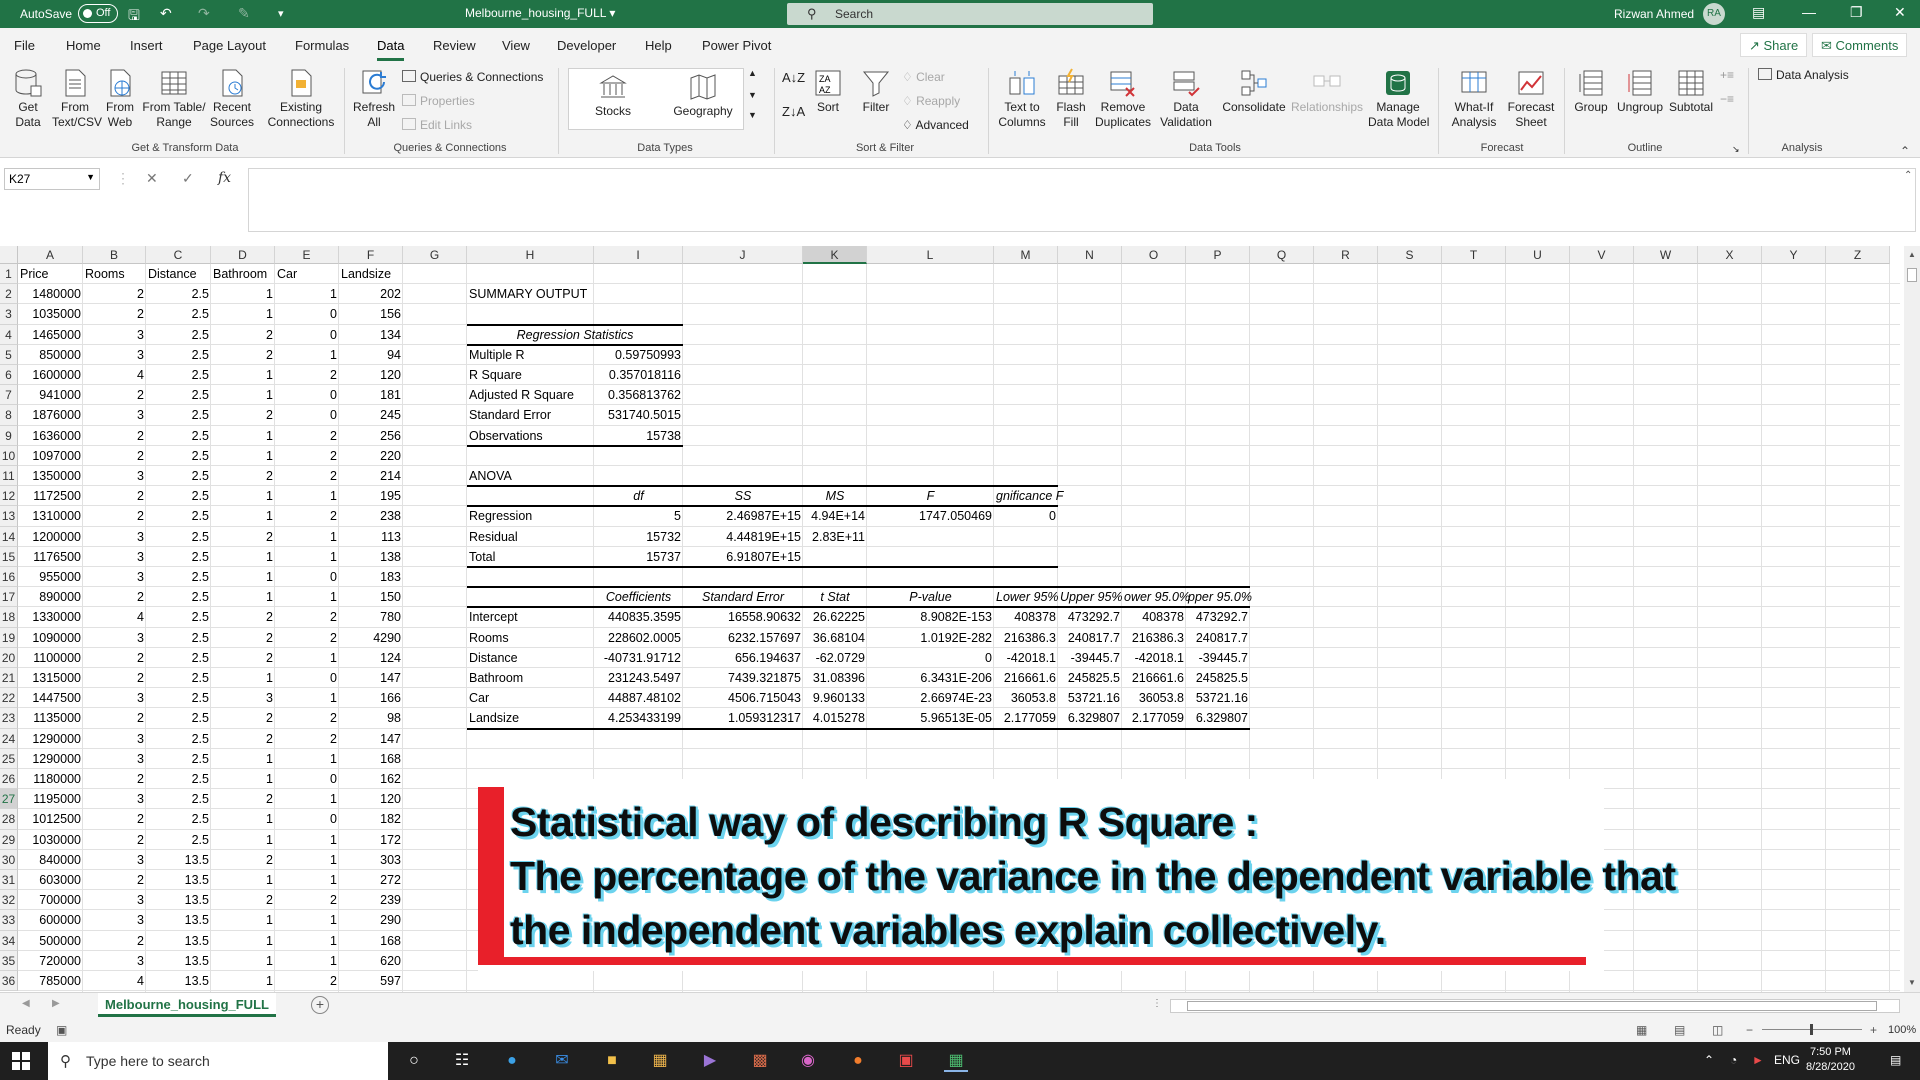  Describe the element at coordinates (50, 678) in the screenshot. I see `cell-a21: 1315000` at that location.